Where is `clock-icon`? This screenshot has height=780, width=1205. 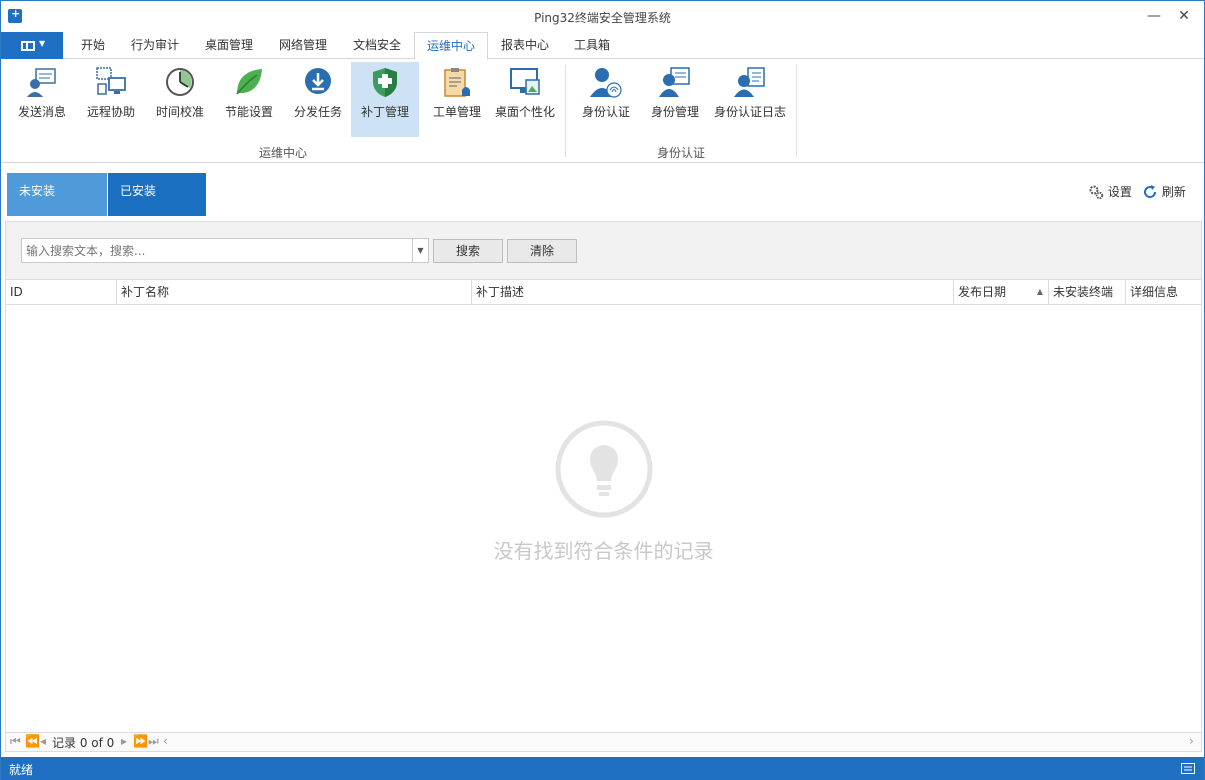
clock-icon is located at coordinates (180, 82).